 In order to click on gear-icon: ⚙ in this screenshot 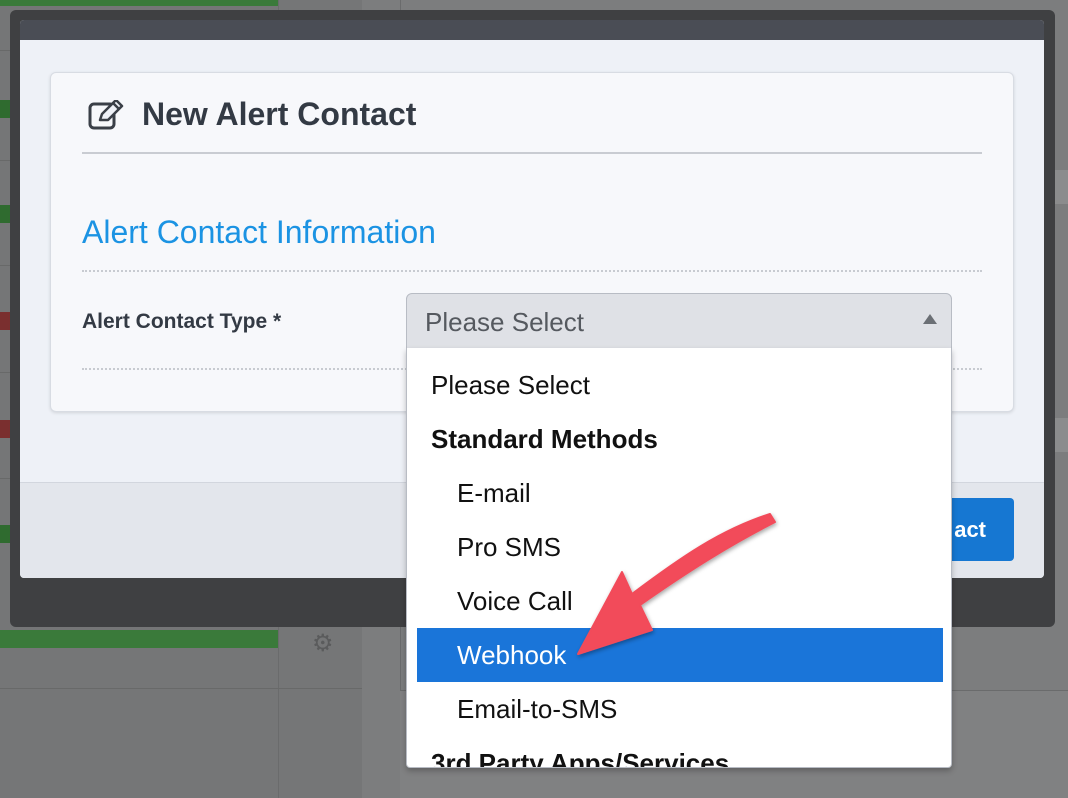, I will do `click(323, 643)`.